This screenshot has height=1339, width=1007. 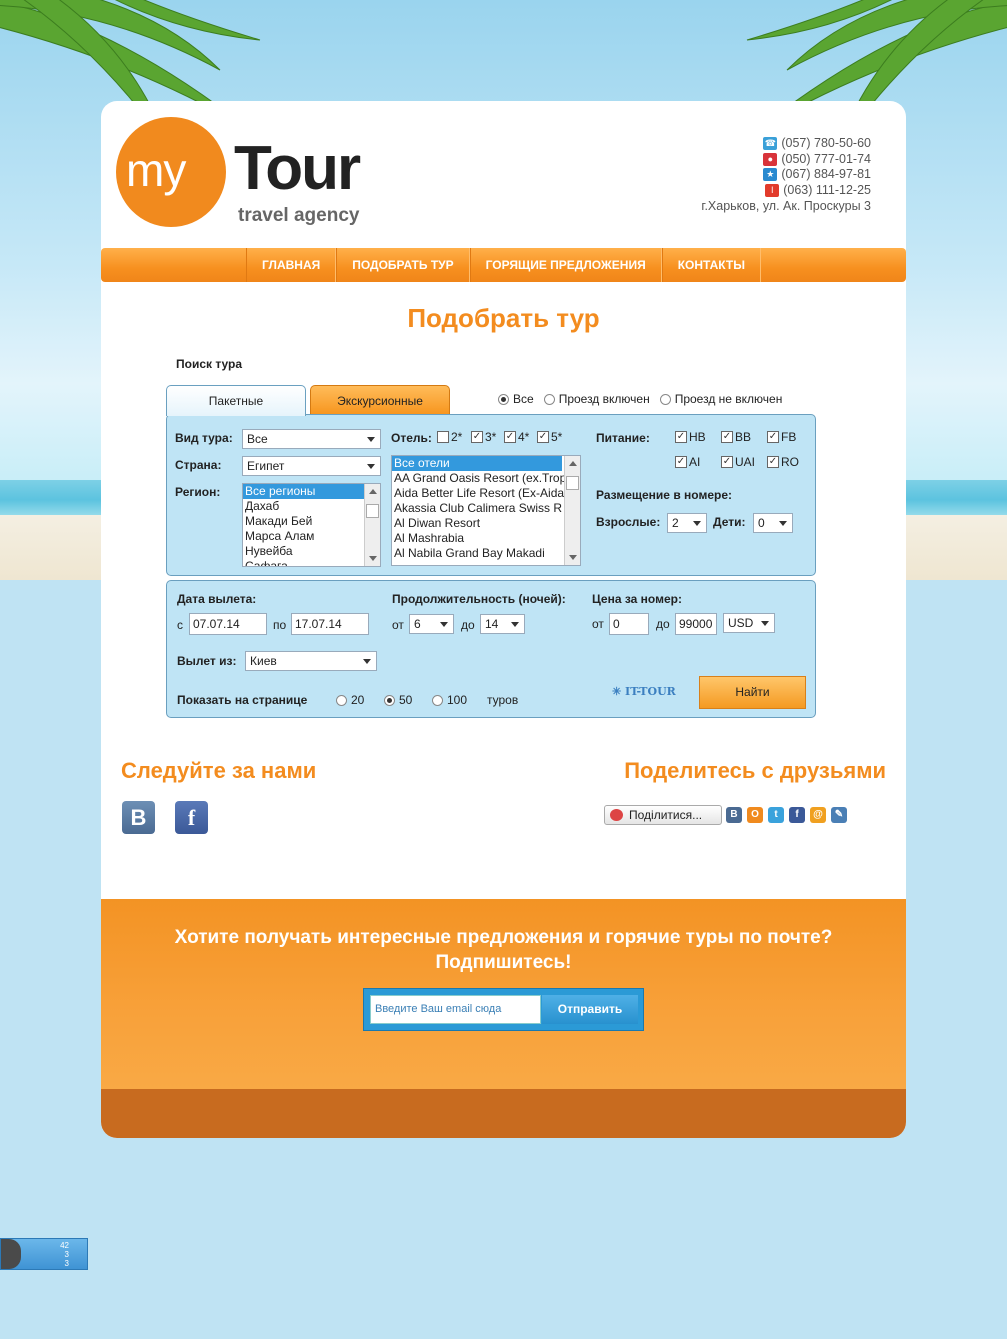 I want to click on duration-to-select: 14, so click(x=502, y=624).